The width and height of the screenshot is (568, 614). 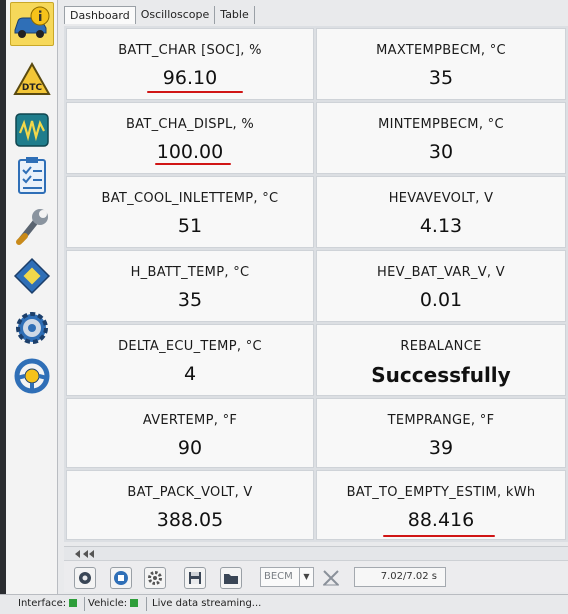 I want to click on gauge-label: BATT_CHAR [SOC], %, so click(x=190, y=50).